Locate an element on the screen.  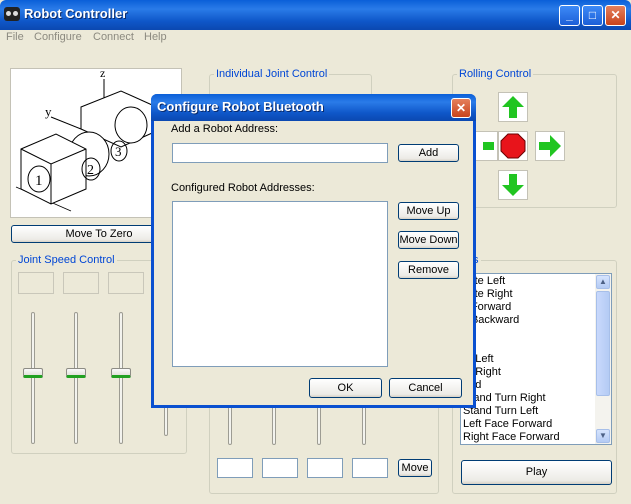
arrow-down-icon is located at coordinates (513, 185).